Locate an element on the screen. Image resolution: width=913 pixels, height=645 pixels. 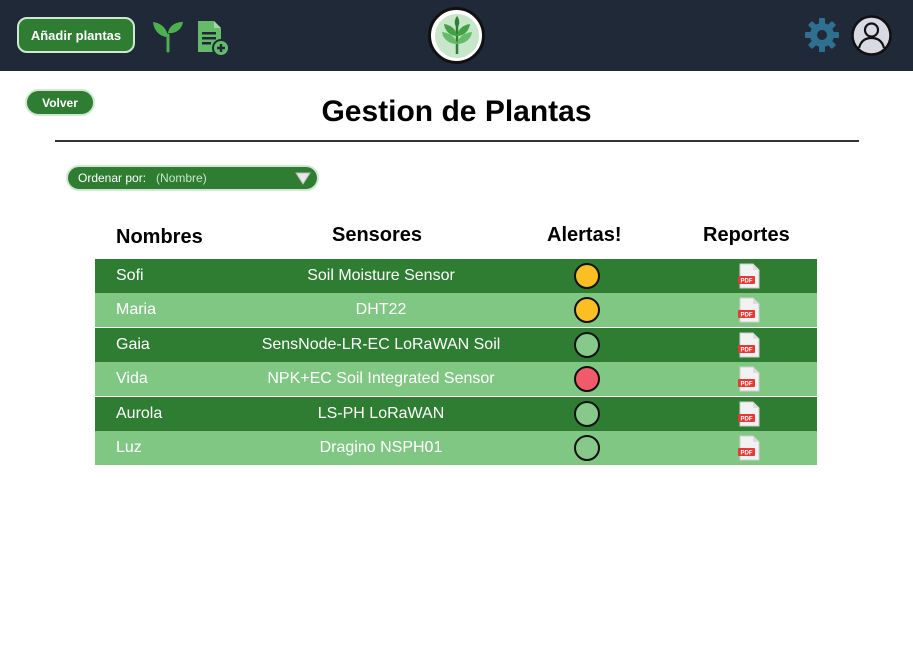
sensor-name: DHT22 is located at coordinates (381, 310).